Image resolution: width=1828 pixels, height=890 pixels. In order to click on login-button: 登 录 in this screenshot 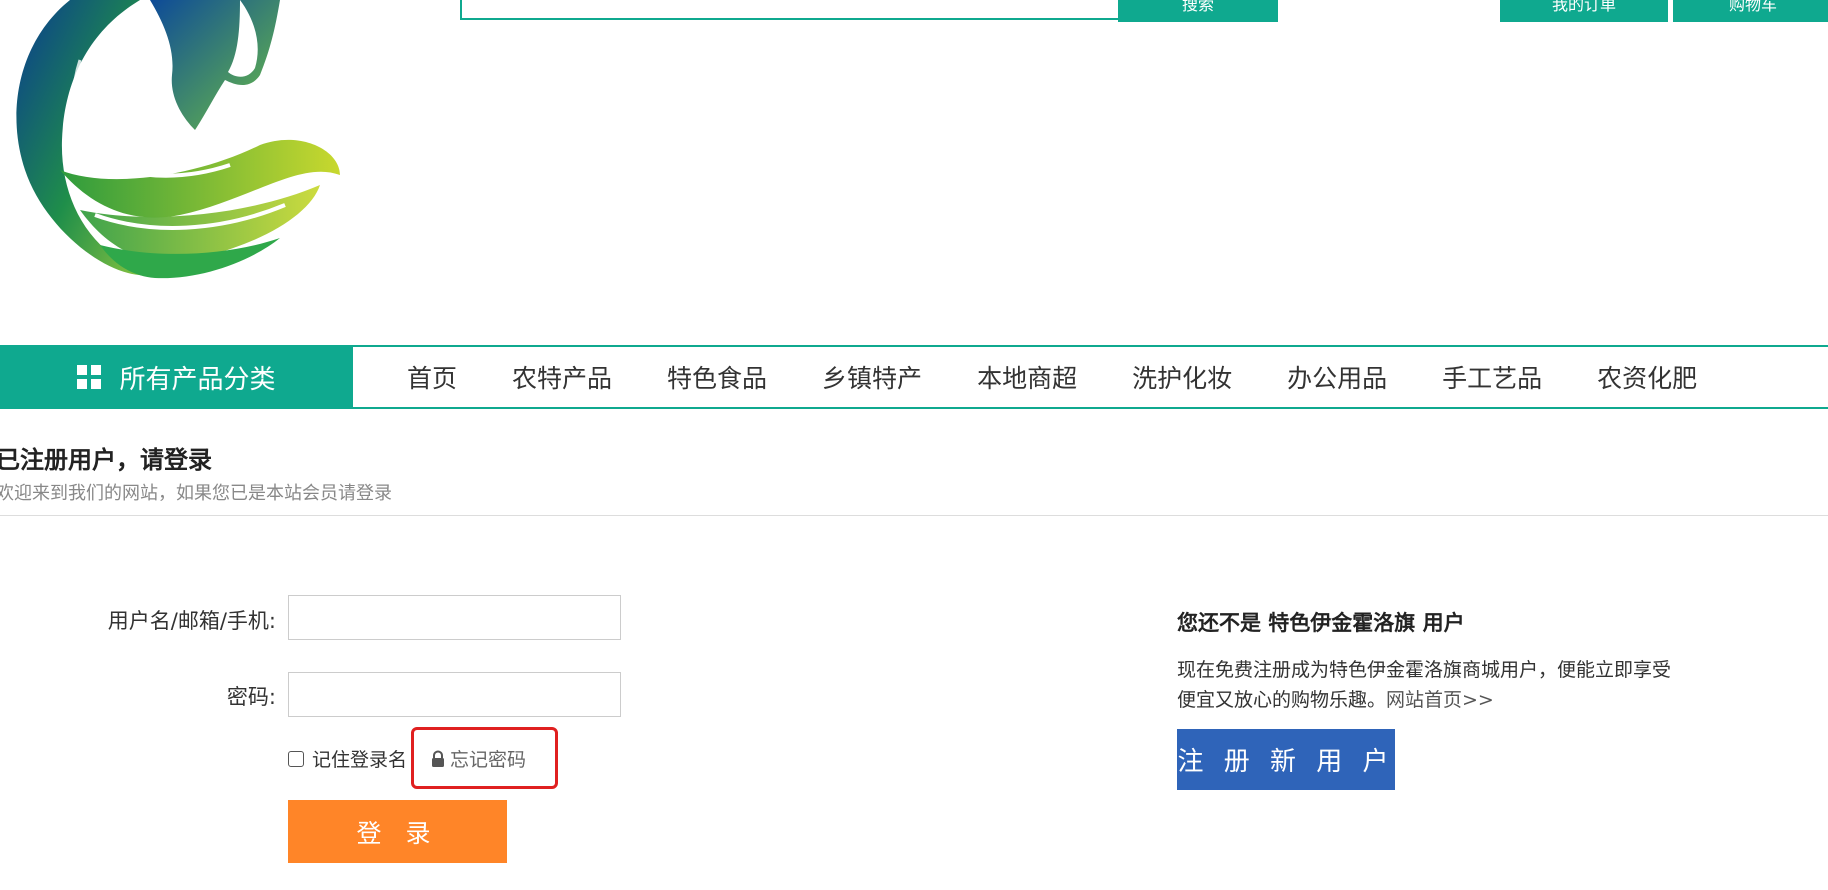, I will do `click(397, 831)`.